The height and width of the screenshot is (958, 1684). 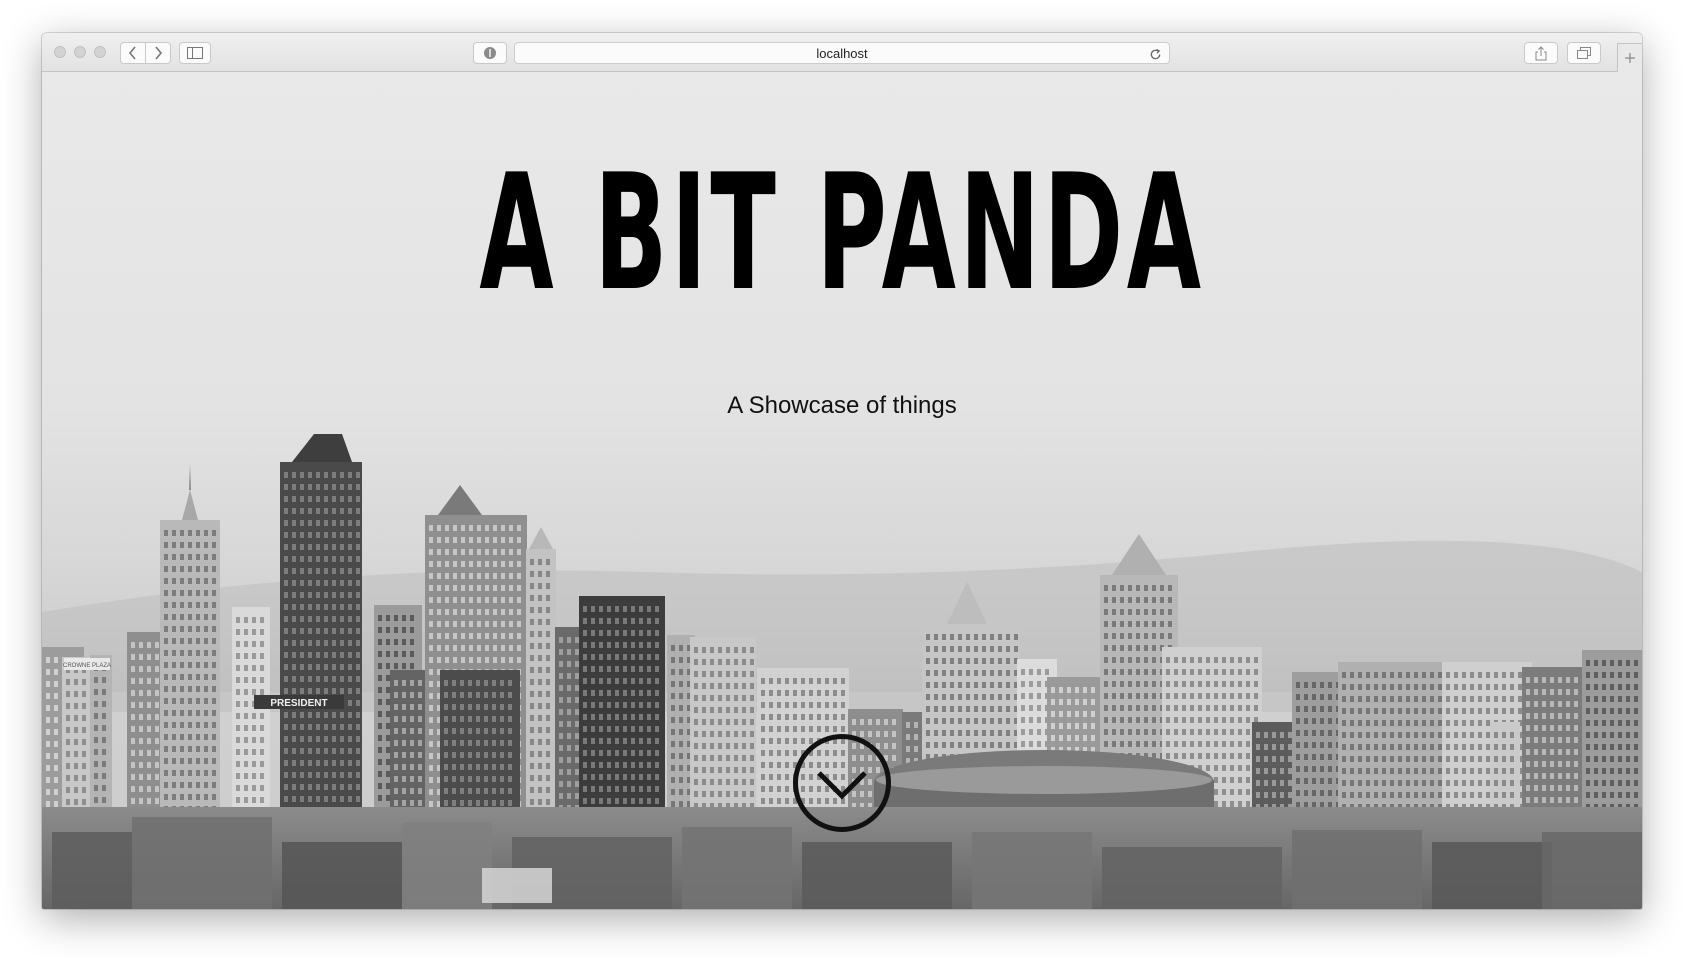 What do you see at coordinates (1044, 780) in the screenshot?
I see `arena-roof` at bounding box center [1044, 780].